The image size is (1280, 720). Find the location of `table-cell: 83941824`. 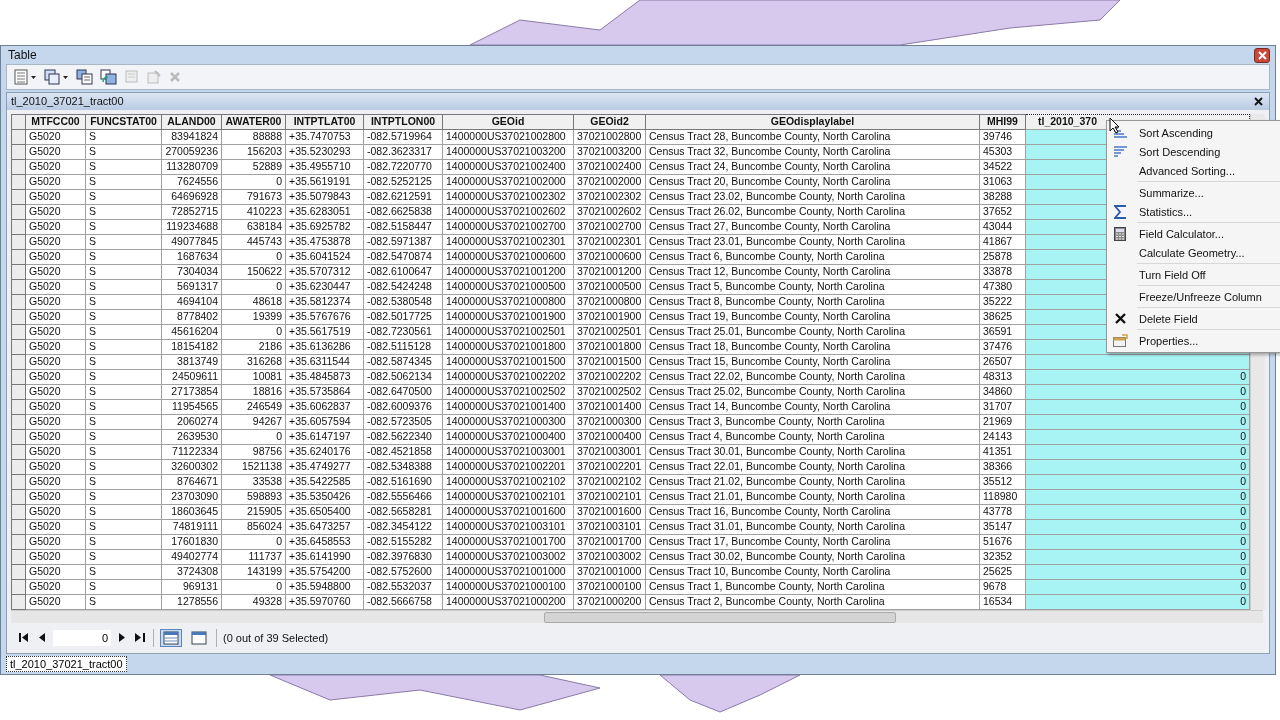

table-cell: 83941824 is located at coordinates (191, 137).